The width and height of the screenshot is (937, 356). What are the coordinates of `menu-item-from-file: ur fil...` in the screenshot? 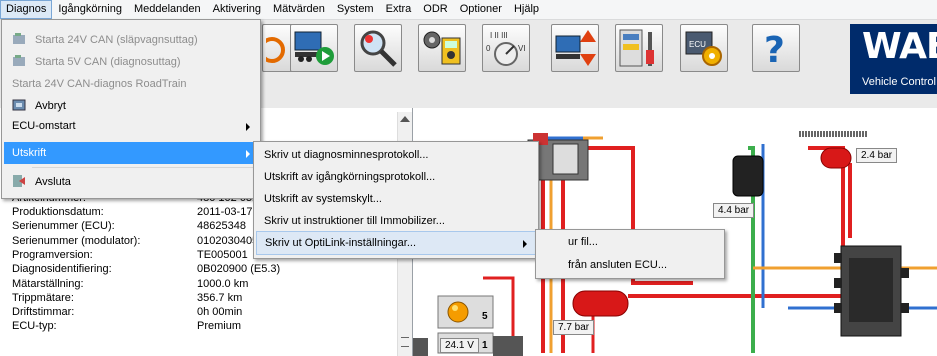 It's located at (630, 242).